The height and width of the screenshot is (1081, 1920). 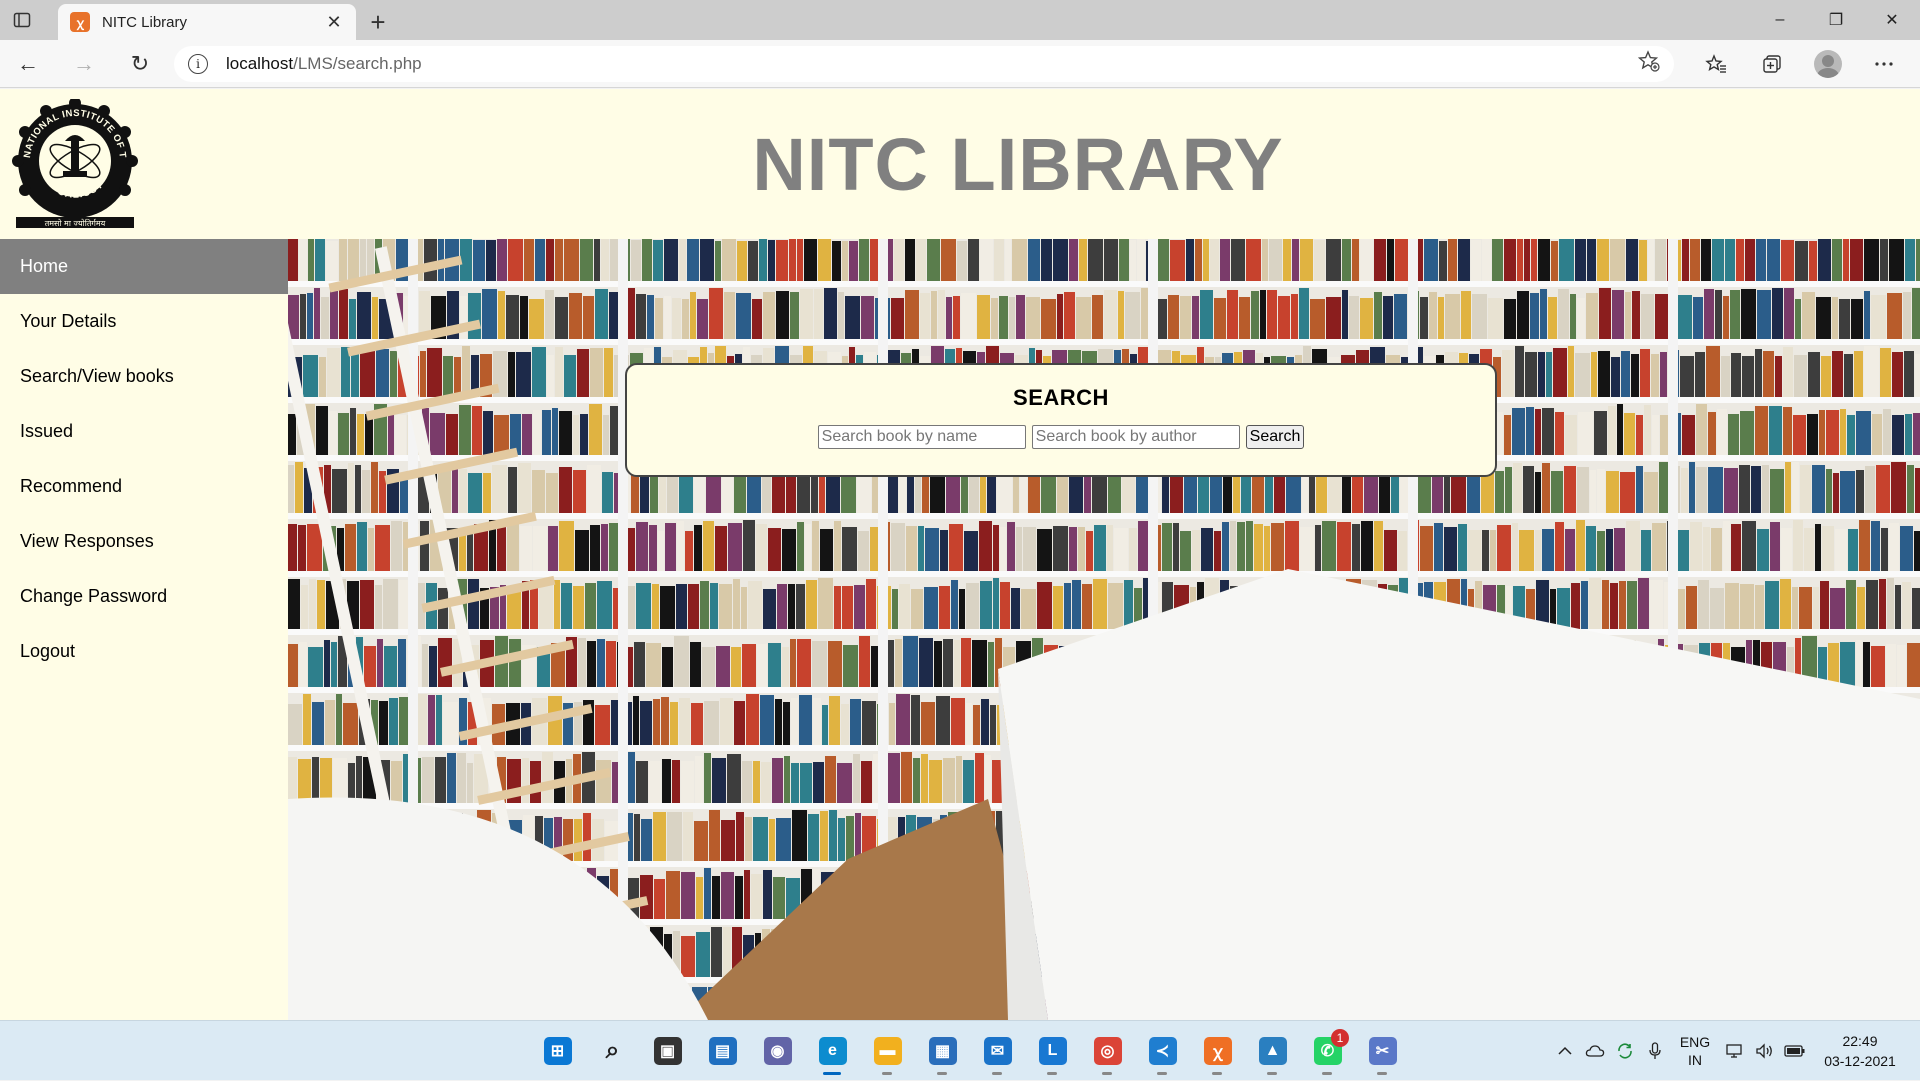 I want to click on taskbar-app-photos: ▲, so click(x=1272, y=1051).